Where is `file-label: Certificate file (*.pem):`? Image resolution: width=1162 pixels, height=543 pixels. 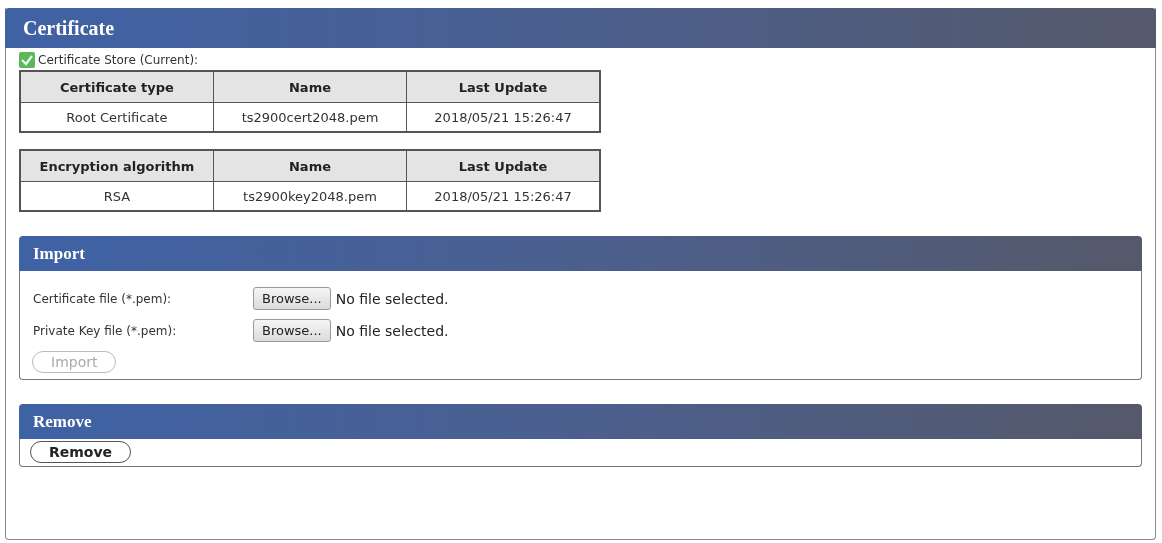 file-label: Certificate file (*.pem): is located at coordinates (103, 298).